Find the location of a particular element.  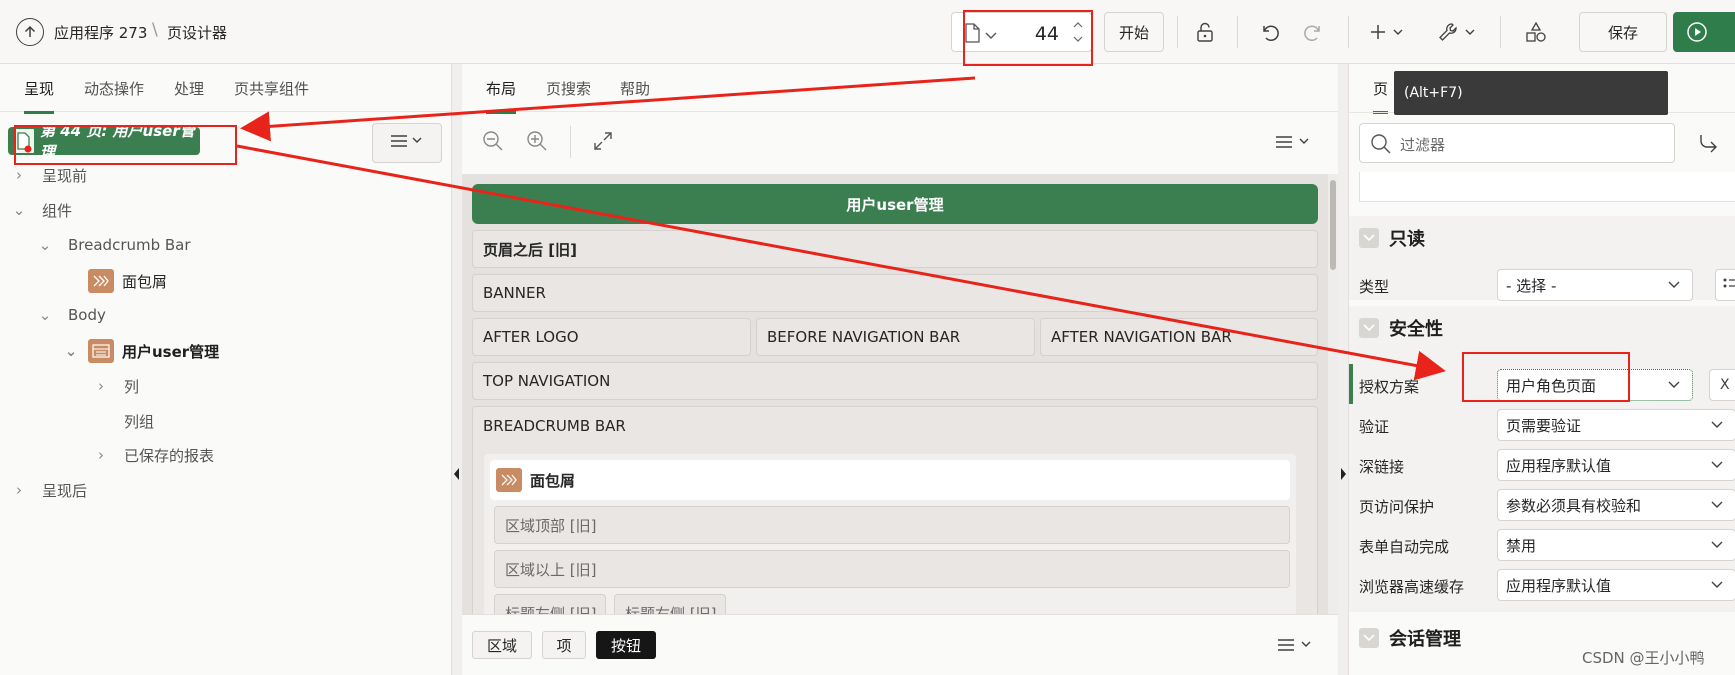

start-button: 开始 is located at coordinates (1134, 32).